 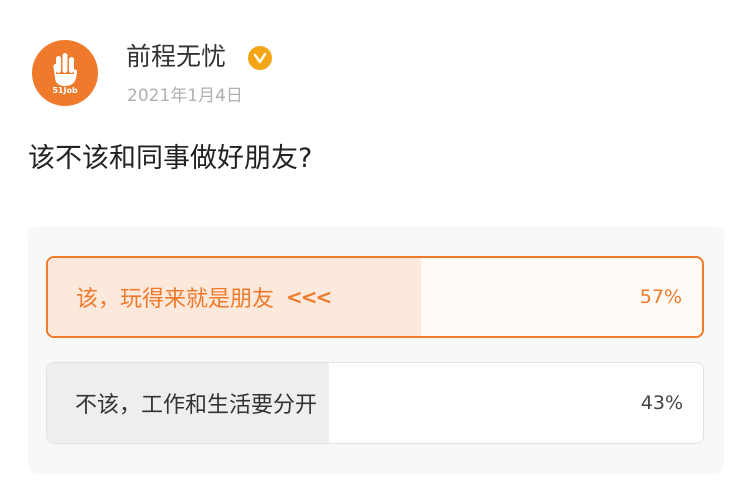 What do you see at coordinates (260, 58) in the screenshot?
I see `verified-badge-icon` at bounding box center [260, 58].